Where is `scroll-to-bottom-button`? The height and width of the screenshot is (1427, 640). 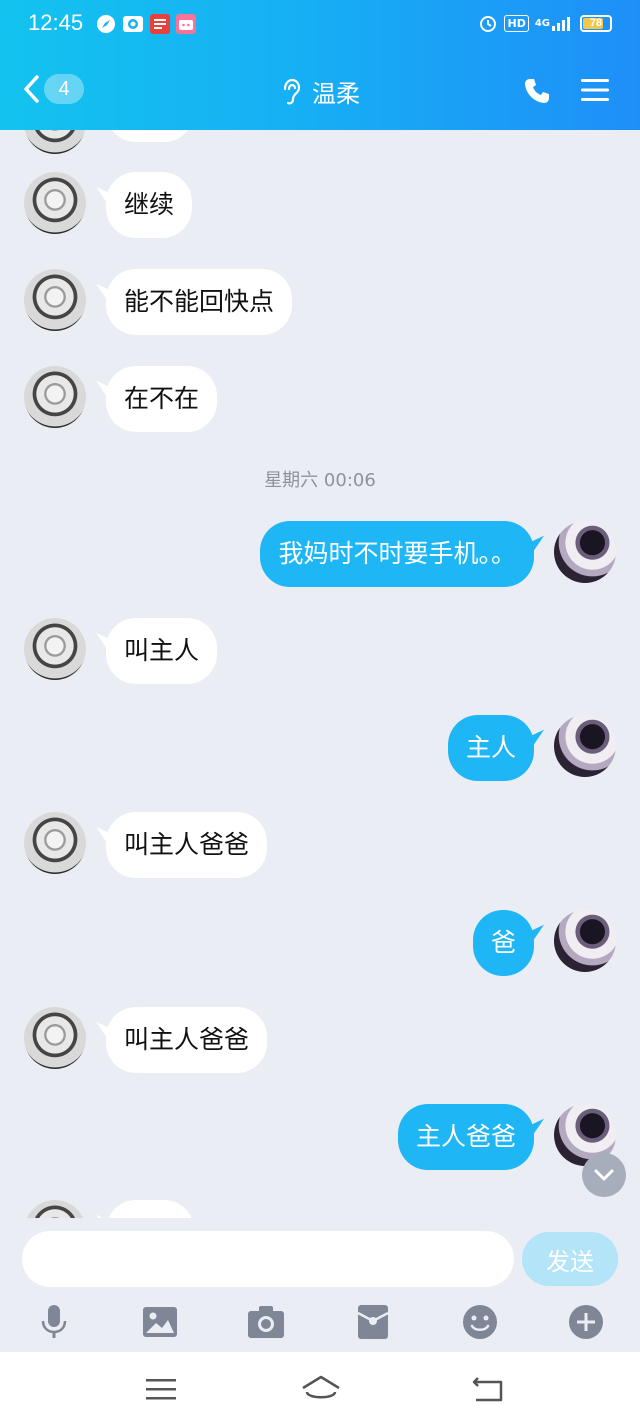 scroll-to-bottom-button is located at coordinates (604, 1175).